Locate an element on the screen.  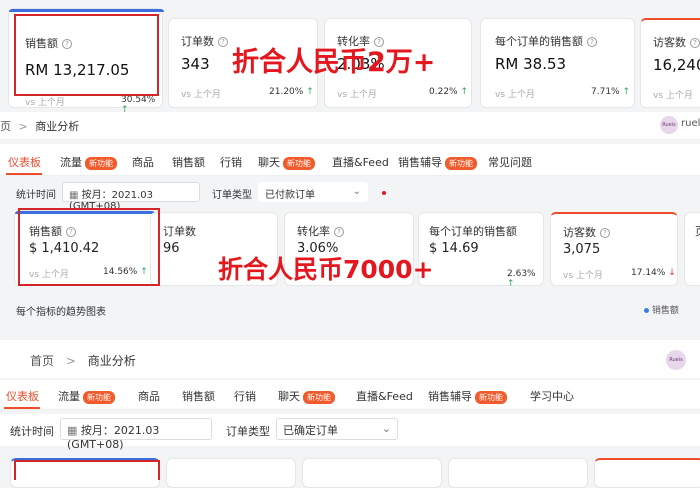
legend-label: 销售额 is located at coordinates (665, 311).